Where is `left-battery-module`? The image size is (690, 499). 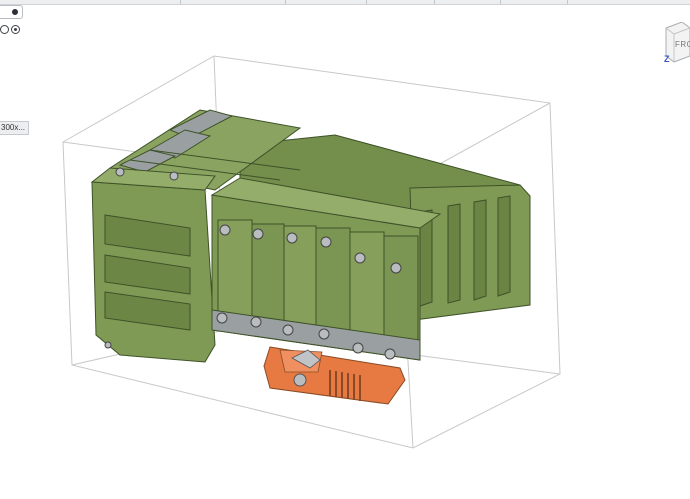
left-battery-module is located at coordinates (153, 265).